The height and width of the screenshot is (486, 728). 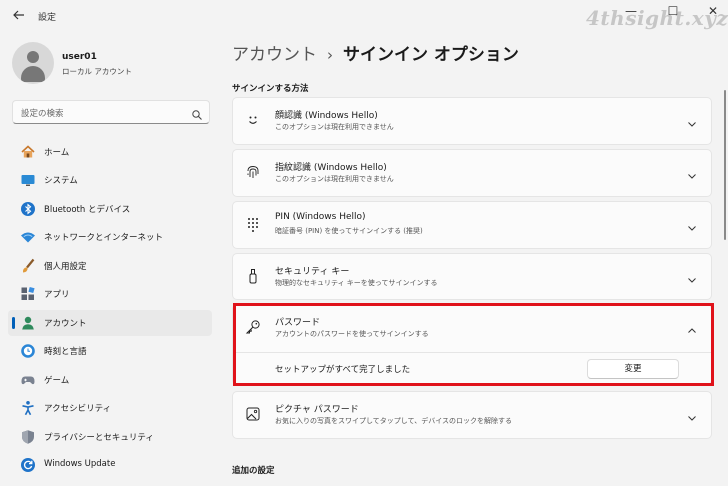 What do you see at coordinates (472, 173) in the screenshot?
I see `option-fingerprint: 指紋認識 (Windows Hello) このオプションは現在利用できません` at bounding box center [472, 173].